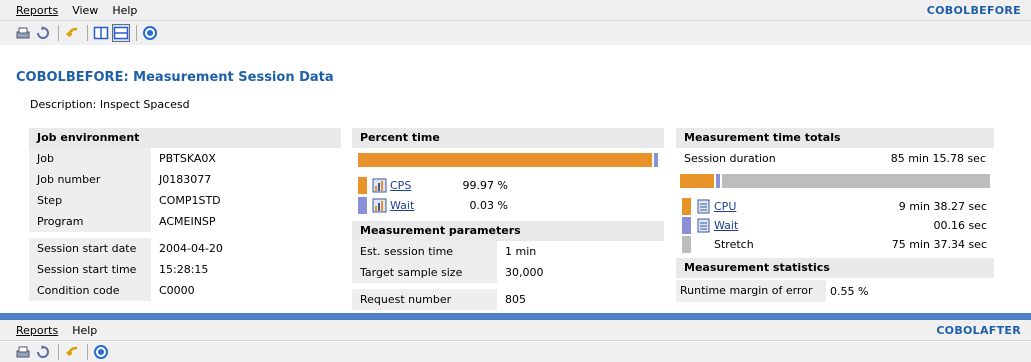  I want to click on cpu-color-swatch, so click(686, 206).